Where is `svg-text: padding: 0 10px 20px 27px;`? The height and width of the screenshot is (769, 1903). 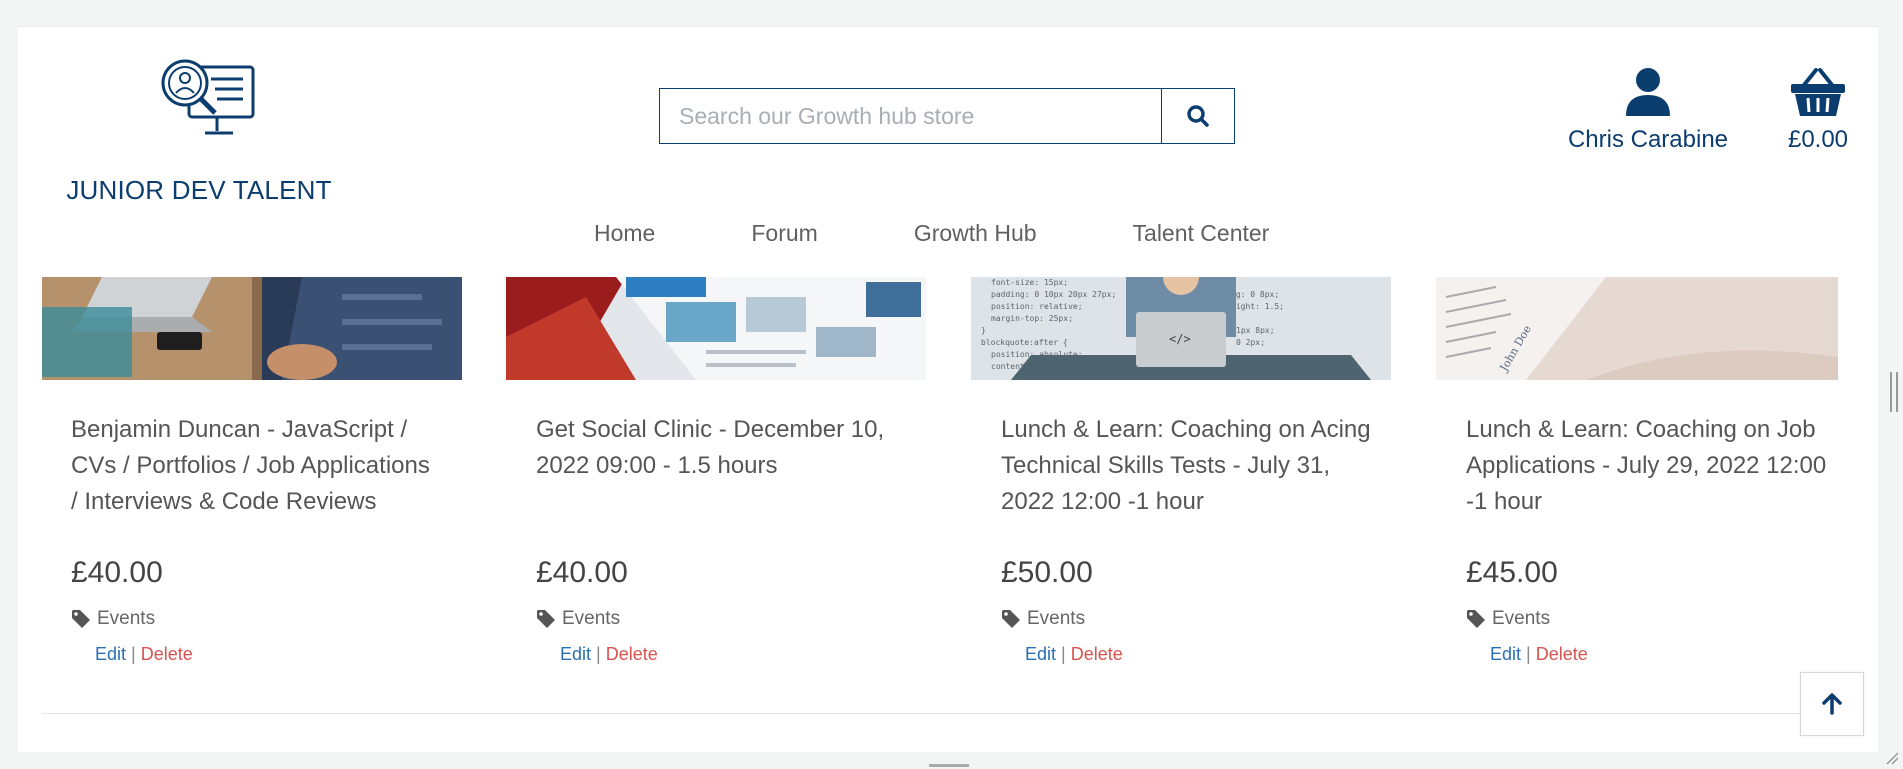
svg-text: padding: 0 10px 20px 27px; is located at coordinates (1053, 294).